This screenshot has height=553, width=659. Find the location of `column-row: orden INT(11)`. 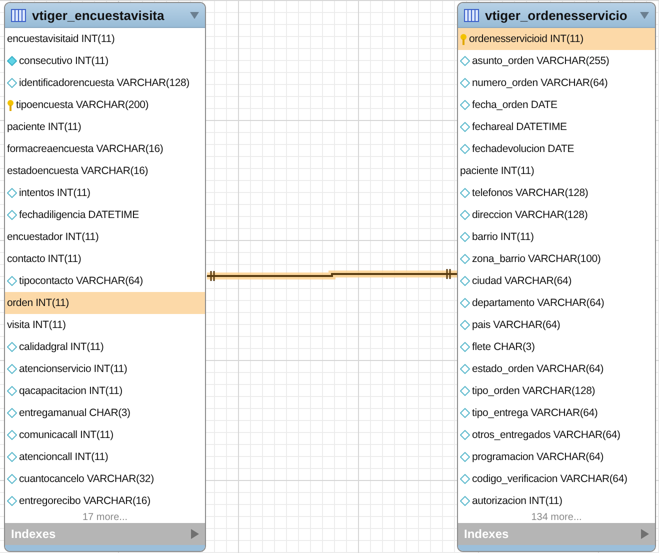

column-row: orden INT(11) is located at coordinates (105, 303).